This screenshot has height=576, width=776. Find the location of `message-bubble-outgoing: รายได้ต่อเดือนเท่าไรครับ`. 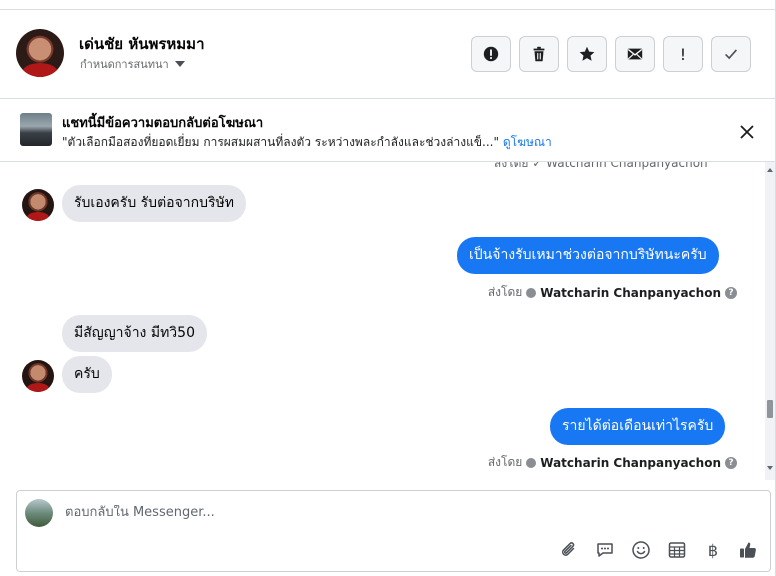

message-bubble-outgoing: รายได้ต่อเดือนเท่าไรครับ is located at coordinates (638, 426).